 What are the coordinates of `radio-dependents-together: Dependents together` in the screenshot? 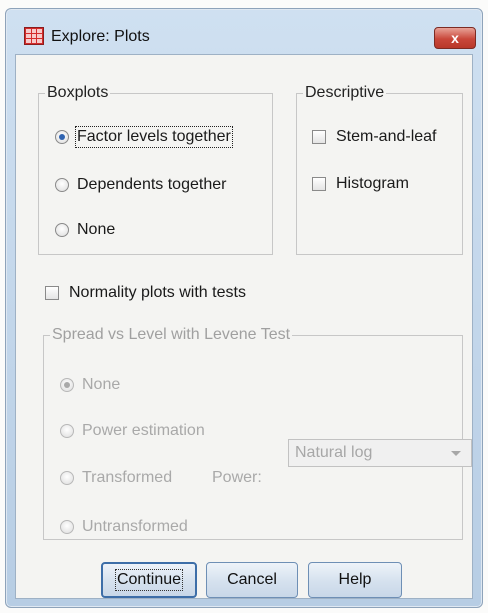 It's located at (140, 185).